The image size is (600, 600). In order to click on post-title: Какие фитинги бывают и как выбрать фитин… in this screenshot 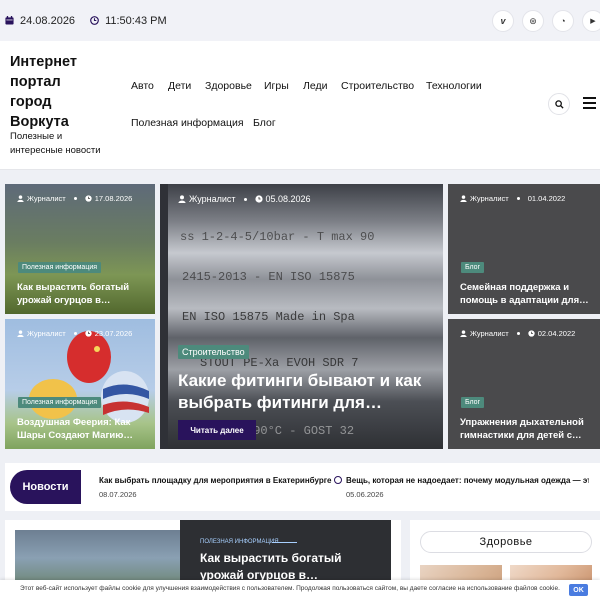, I will do `click(308, 392)`.